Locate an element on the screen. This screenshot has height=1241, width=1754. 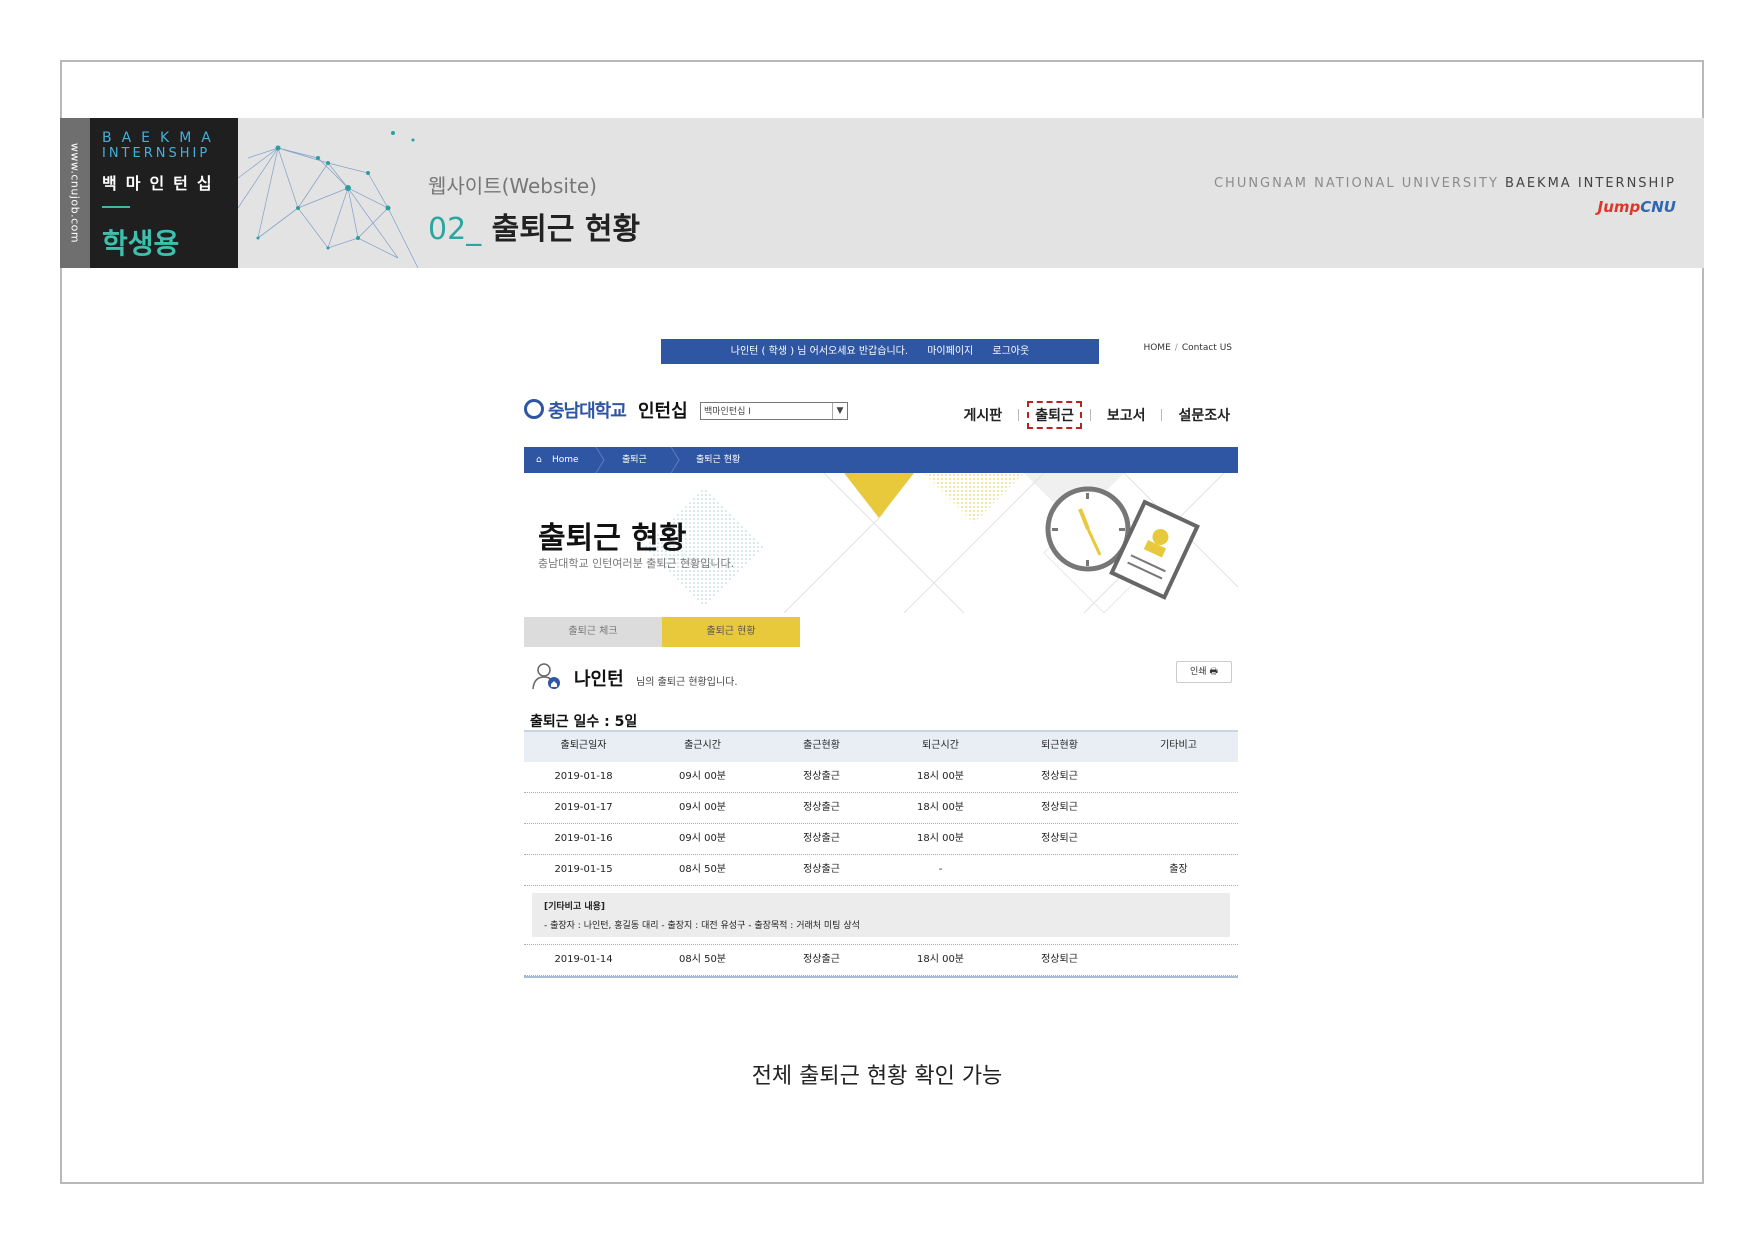
greeting-text: 나인턴 ( 학생 ) 님 어서오세요 반갑습니다. is located at coordinates (819, 351).